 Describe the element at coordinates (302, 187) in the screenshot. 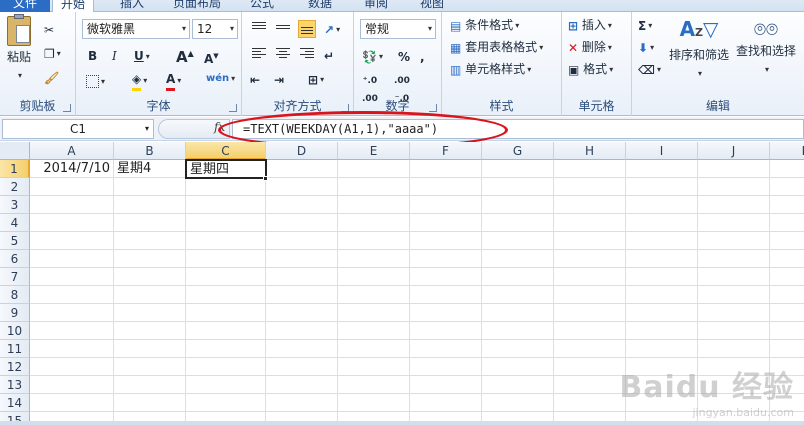

I see `cell-d2` at that location.